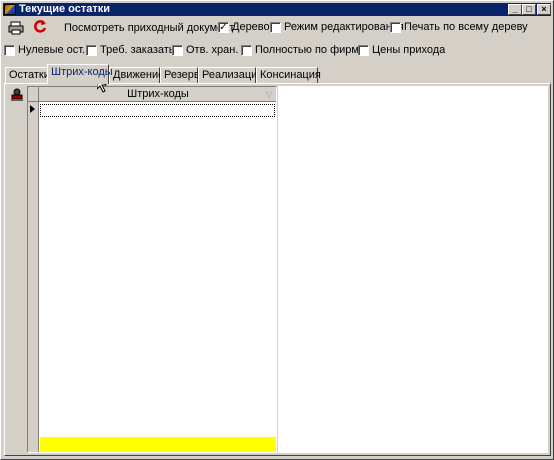  What do you see at coordinates (223, 27) in the screenshot?
I see `tree-checkbox: ✓` at bounding box center [223, 27].